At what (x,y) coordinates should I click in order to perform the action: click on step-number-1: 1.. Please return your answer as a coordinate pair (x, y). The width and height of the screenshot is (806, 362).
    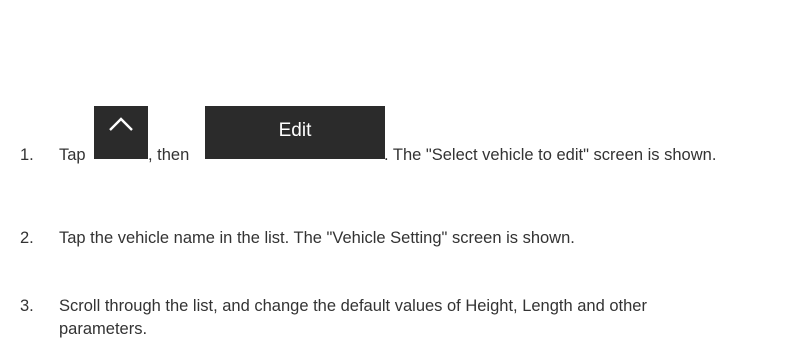
    Looking at the image, I should click on (27, 155).